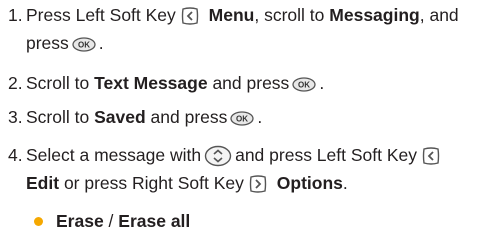  What do you see at coordinates (154, 221) in the screenshot?
I see `erase-all-label: Erase all` at bounding box center [154, 221].